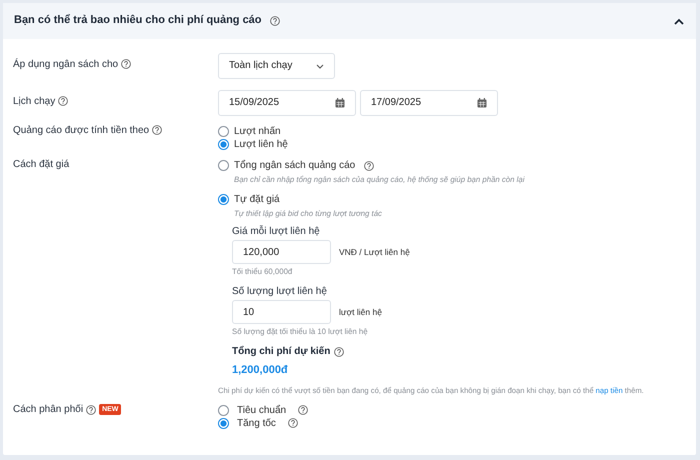  What do you see at coordinates (138, 21) in the screenshot?
I see `section-title: Bạn có thể trả bao nhiêu cho chi phí quảng cáo` at bounding box center [138, 21].